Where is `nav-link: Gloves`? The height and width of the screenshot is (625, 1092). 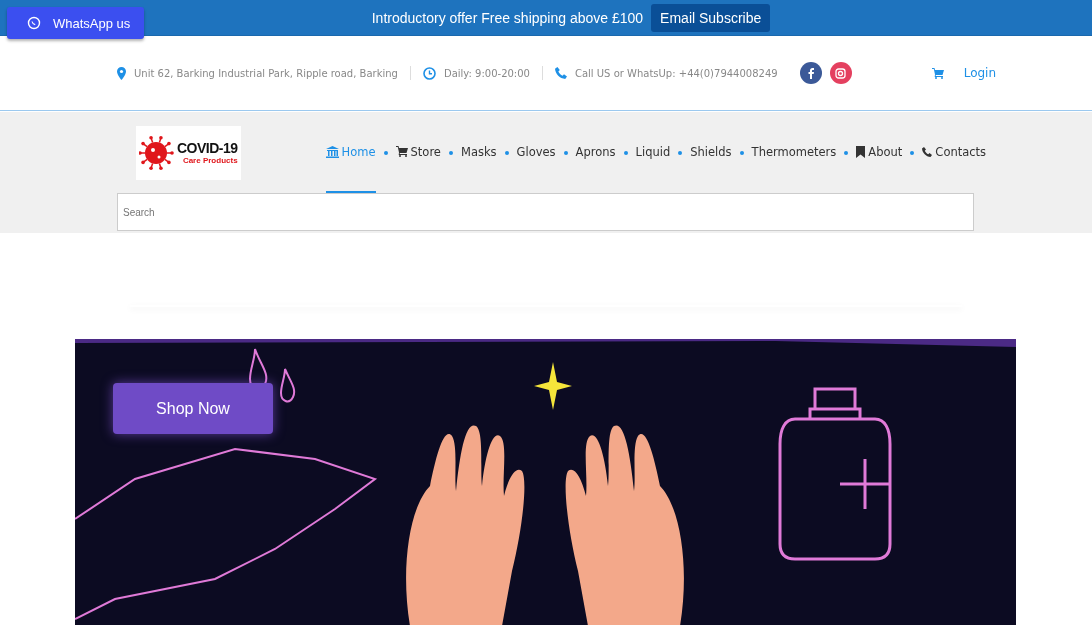
nav-link: Gloves is located at coordinates (536, 152).